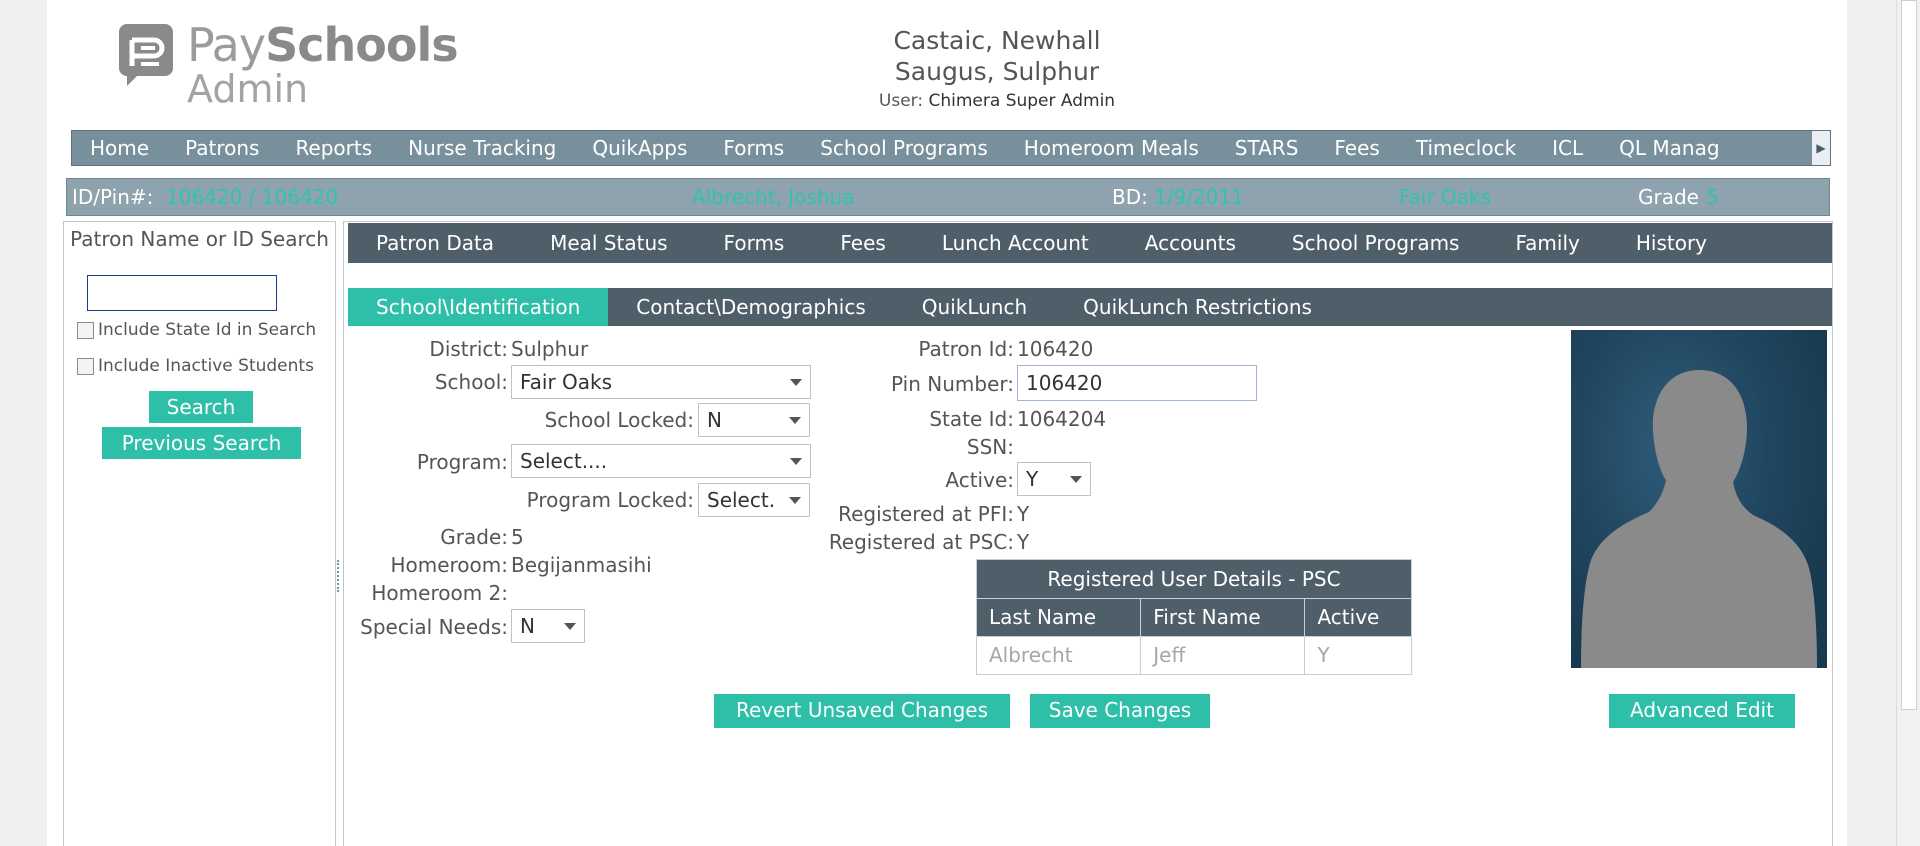 This screenshot has width=1920, height=846. Describe the element at coordinates (550, 349) in the screenshot. I see `district-value: Sulphur` at that location.